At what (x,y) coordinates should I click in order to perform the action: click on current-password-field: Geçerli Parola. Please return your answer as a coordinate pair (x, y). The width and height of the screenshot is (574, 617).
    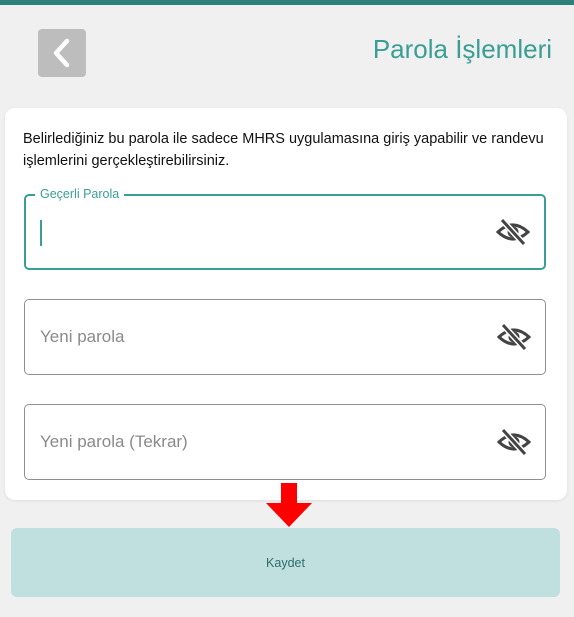
    Looking at the image, I should click on (285, 228).